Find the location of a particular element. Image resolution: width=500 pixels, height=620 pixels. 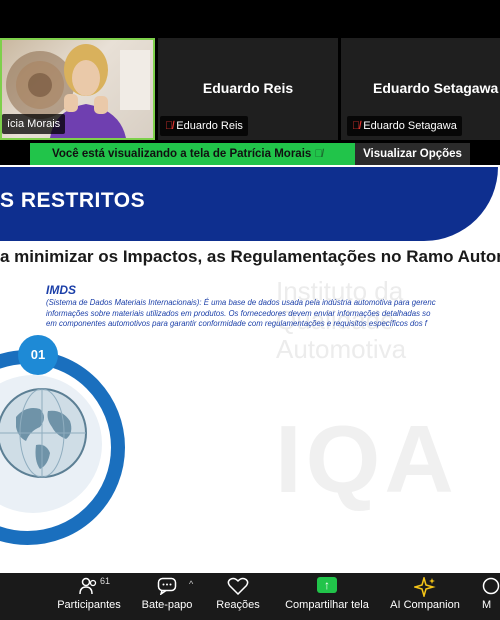

participant-name-label: ícia Morais is located at coordinates (34, 124).